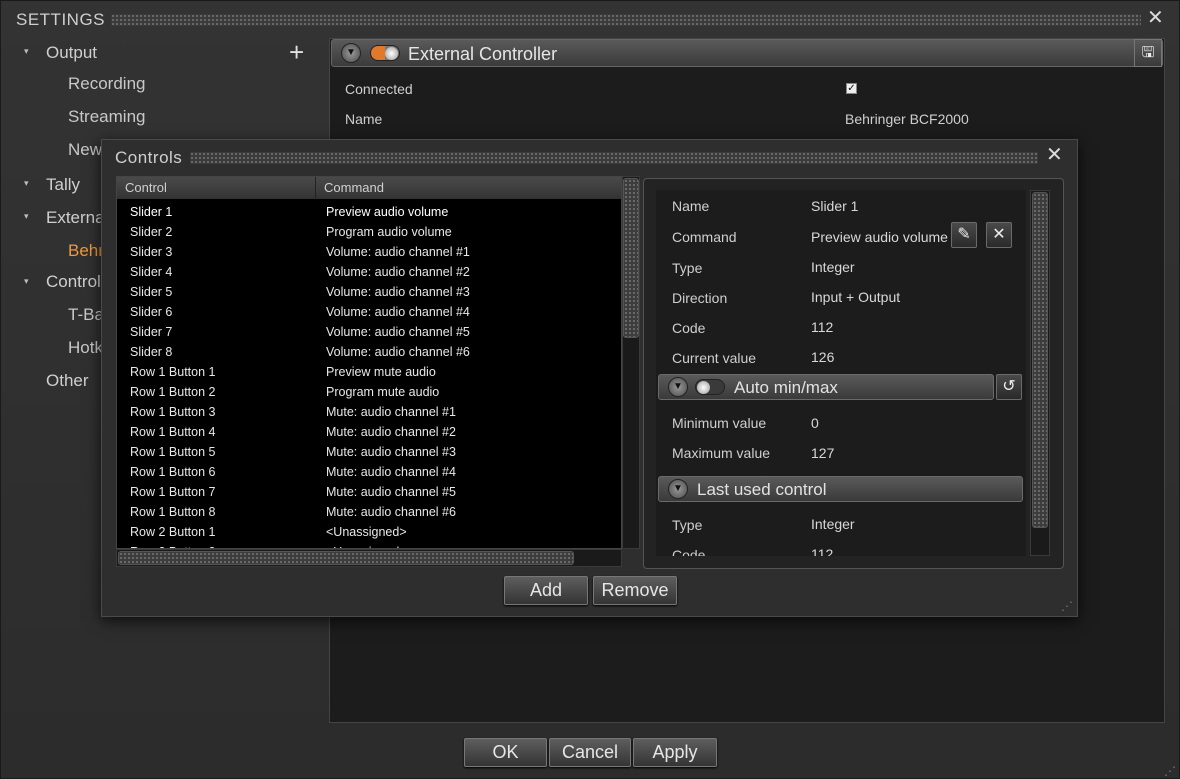 Image resolution: width=1180 pixels, height=779 pixels. I want to click on detail-command-label: Command, so click(704, 237).